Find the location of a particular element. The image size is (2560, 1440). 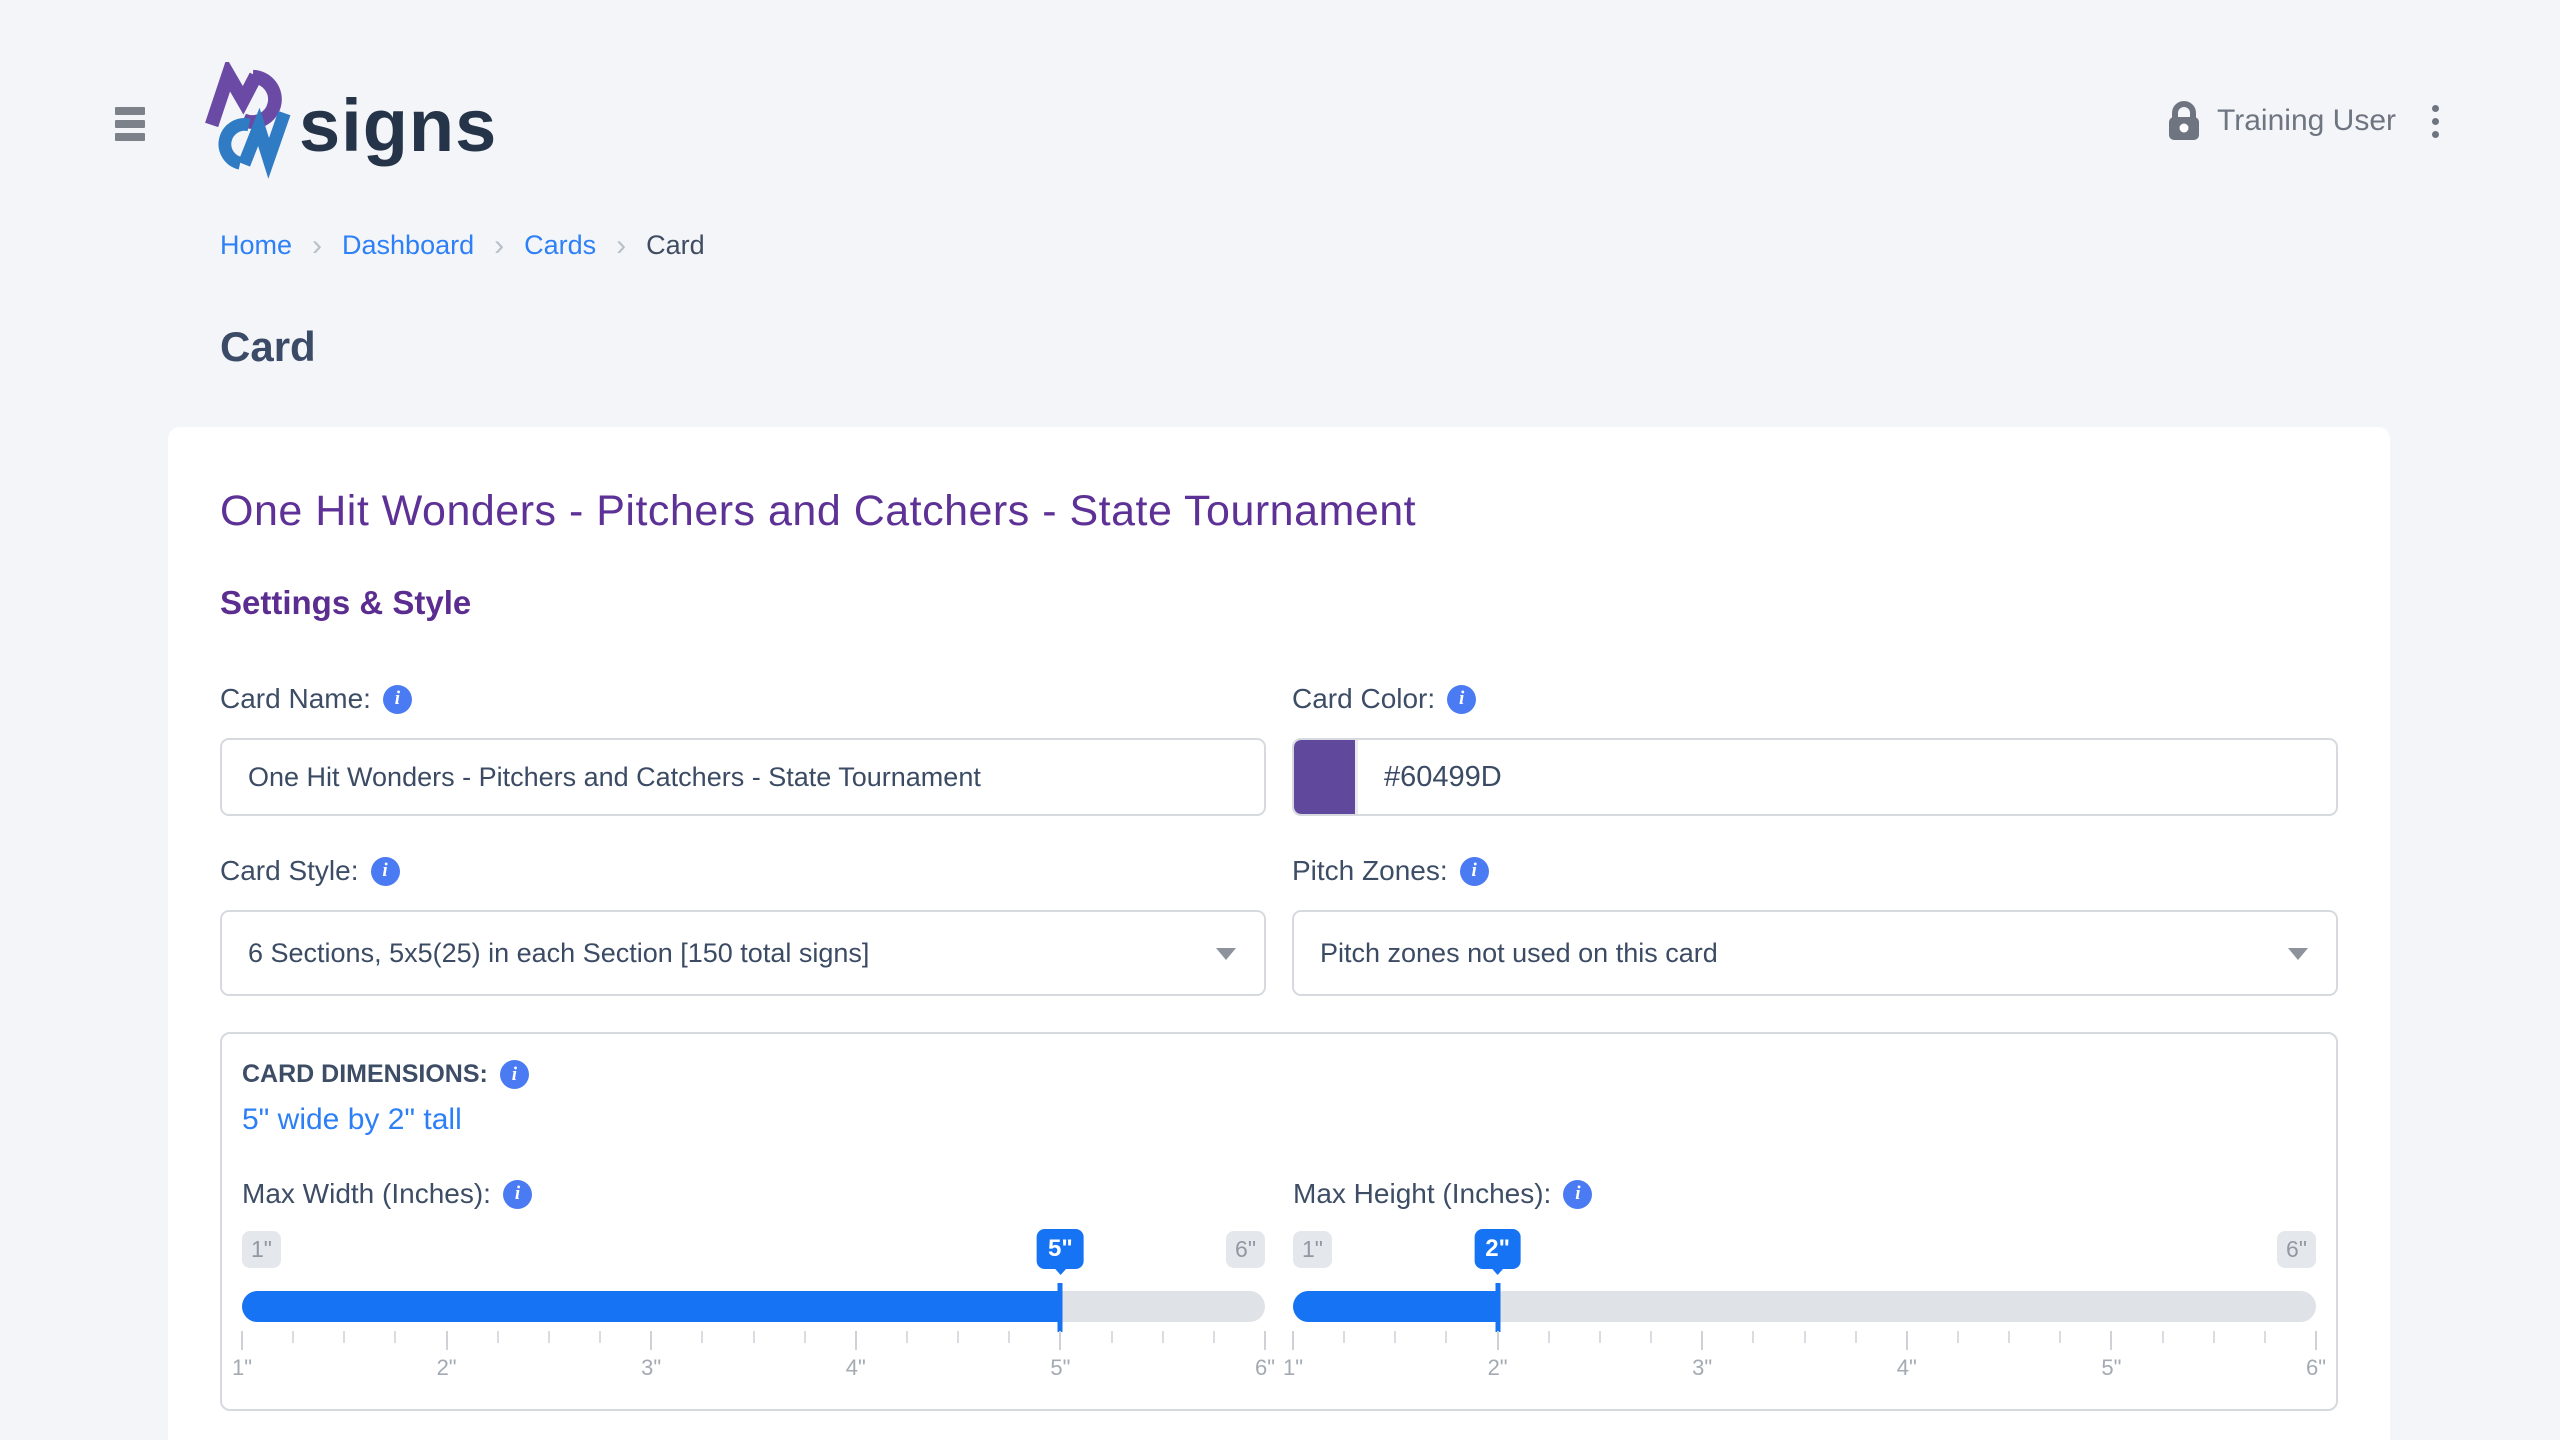

breadcrumb-home: Home is located at coordinates (256, 245).